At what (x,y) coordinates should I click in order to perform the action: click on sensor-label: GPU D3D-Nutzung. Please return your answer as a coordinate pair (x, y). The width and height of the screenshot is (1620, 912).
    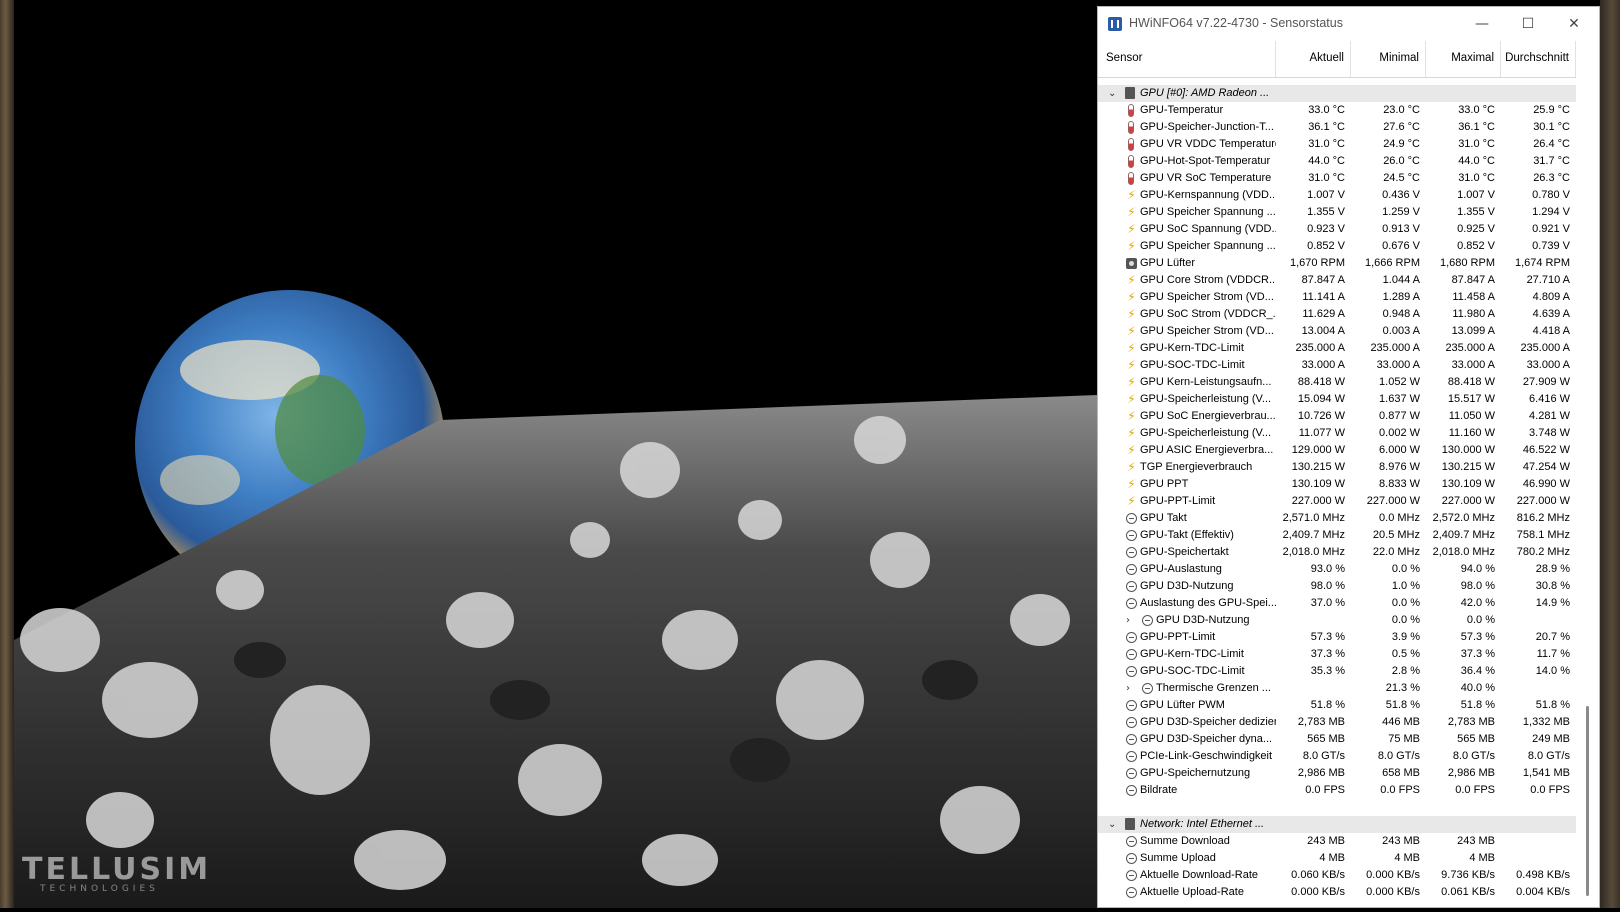
    Looking at the image, I should click on (1203, 620).